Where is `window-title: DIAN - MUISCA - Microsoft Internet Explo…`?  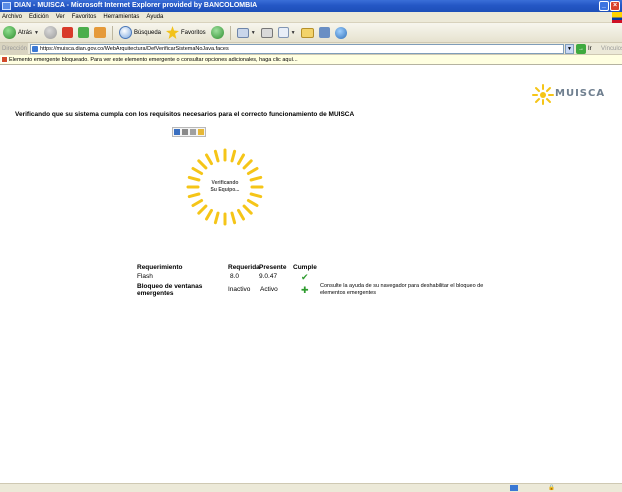
window-title: DIAN - MUISCA - Microsoft Internet Explo… is located at coordinates (136, 5).